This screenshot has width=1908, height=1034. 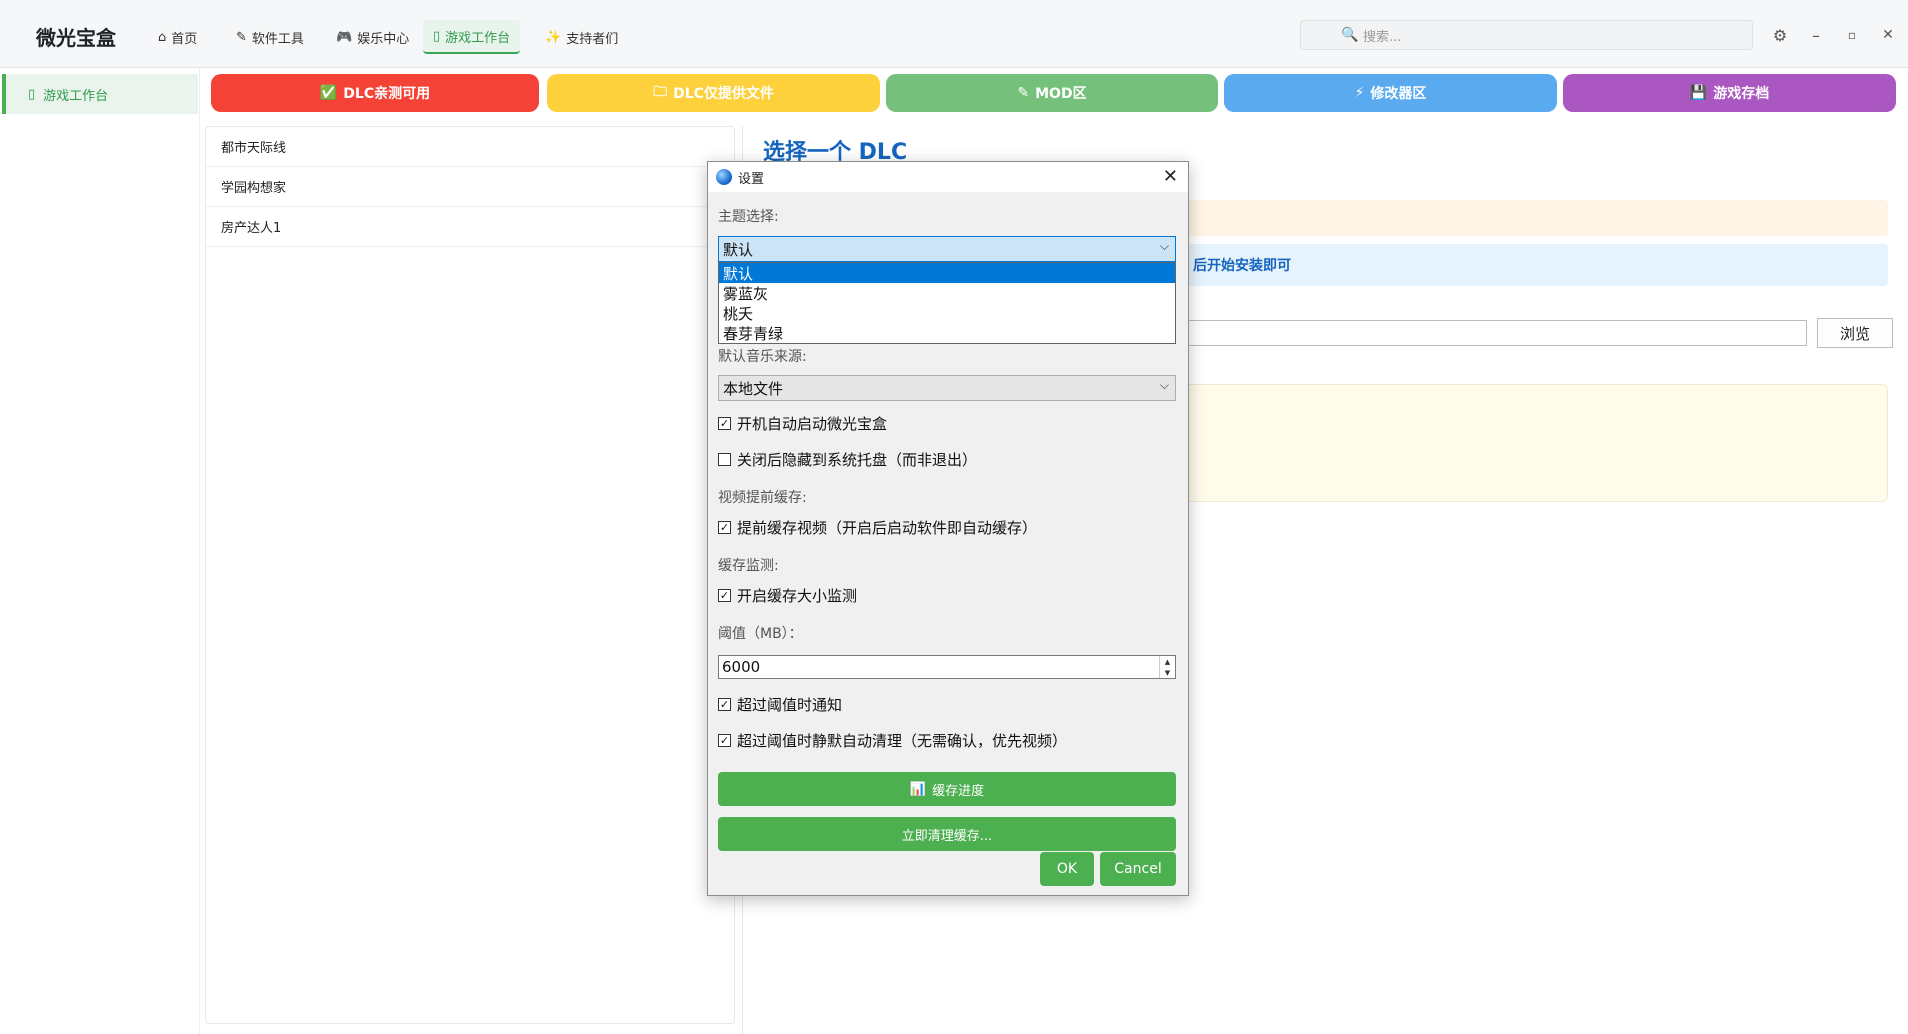 What do you see at coordinates (470, 147) in the screenshot?
I see `list-item: 都市天际线` at bounding box center [470, 147].